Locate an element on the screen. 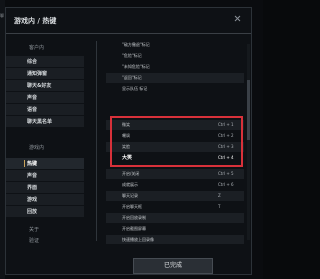 The width and height of the screenshot is (320, 279). hotkey-row: 开启截图屏幕 is located at coordinates (175, 229).